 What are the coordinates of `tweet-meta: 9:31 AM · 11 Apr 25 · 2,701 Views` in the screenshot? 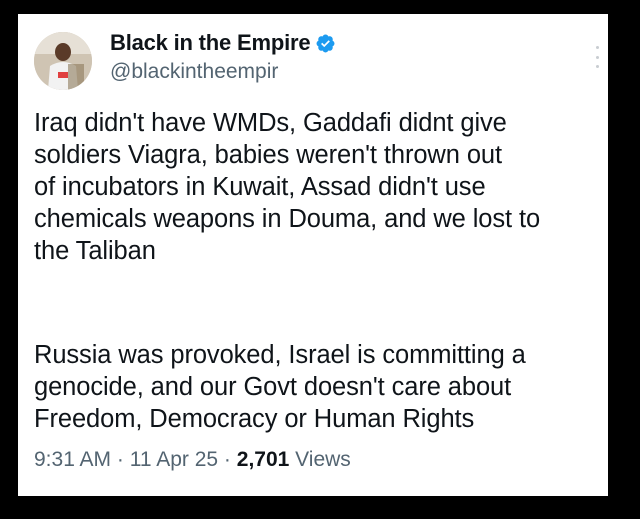 It's located at (192, 460).